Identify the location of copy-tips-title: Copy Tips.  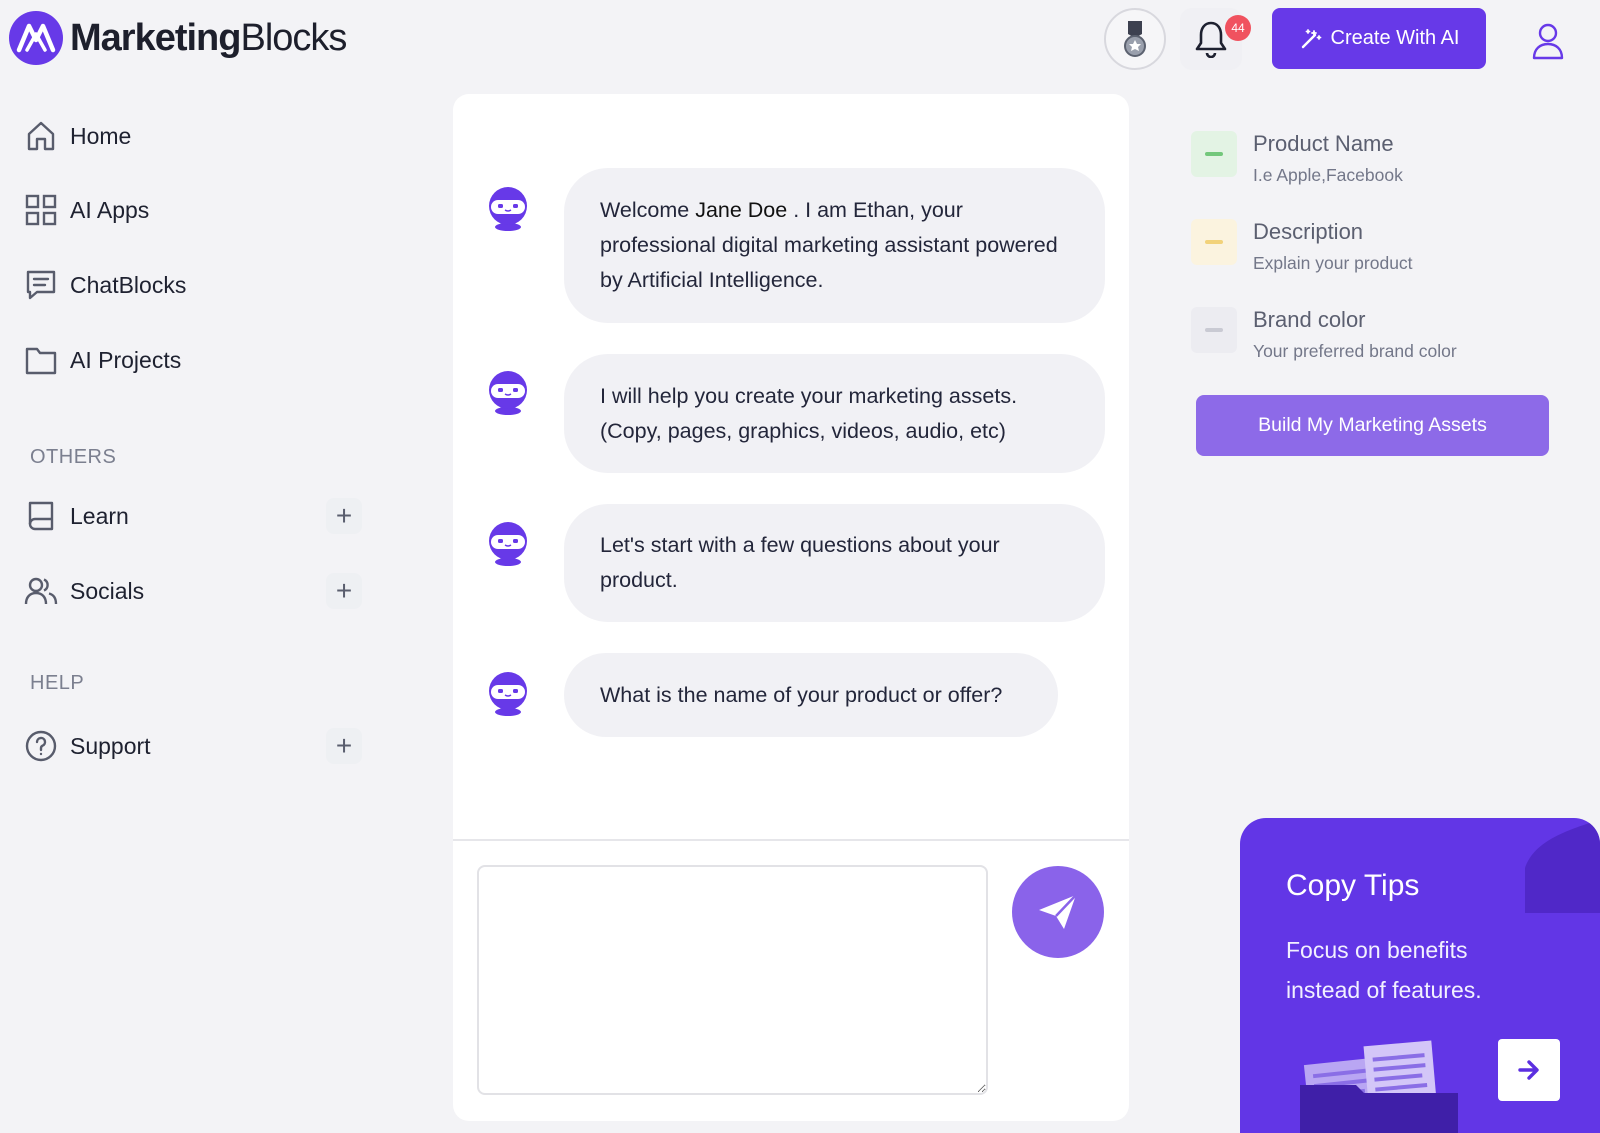
(1353, 885).